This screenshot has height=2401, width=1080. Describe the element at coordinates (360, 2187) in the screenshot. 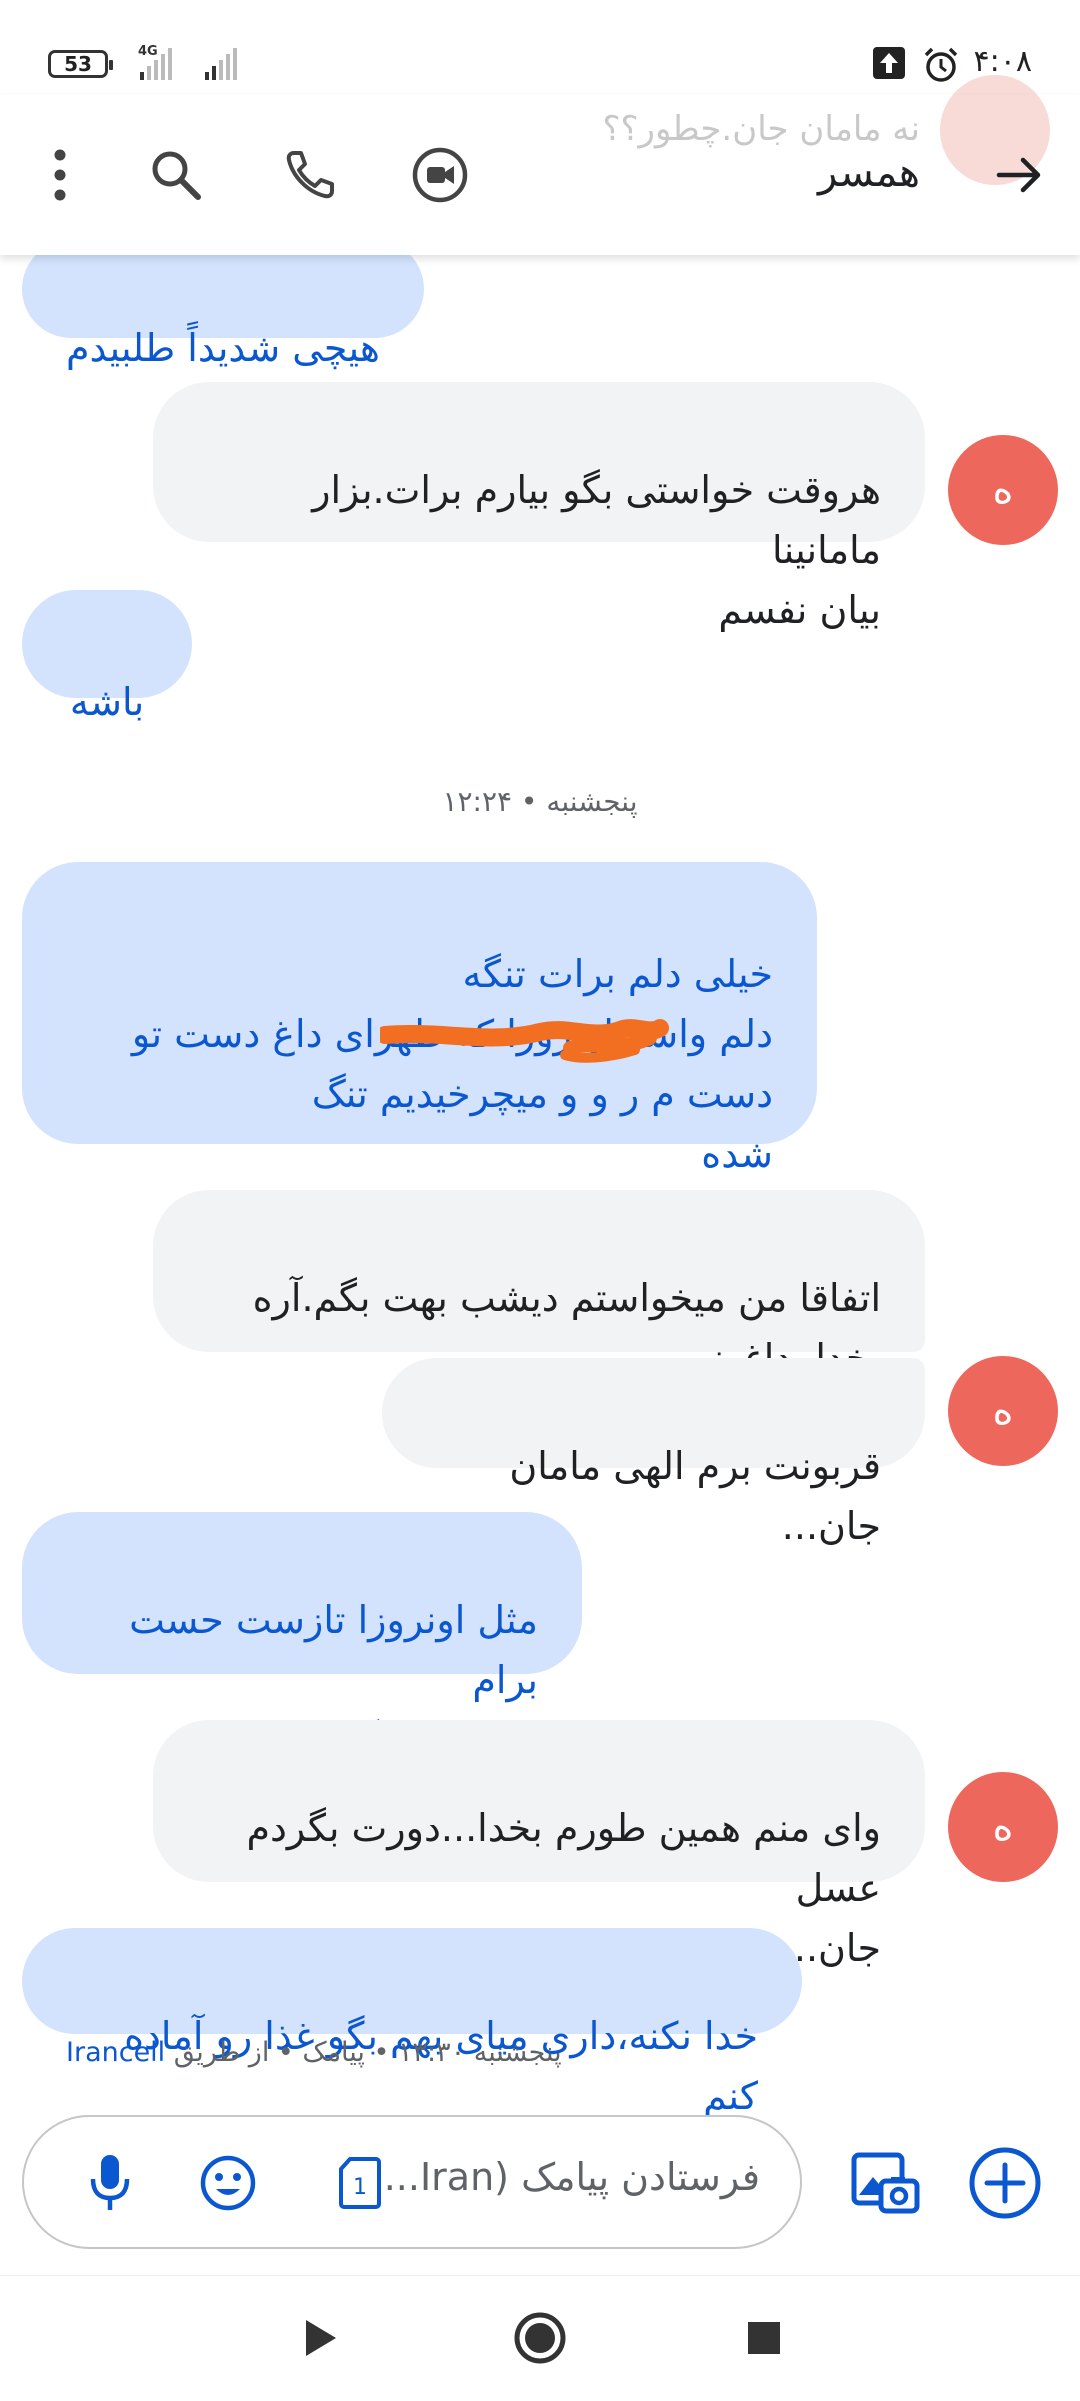

I see `sim-number: 1` at that location.